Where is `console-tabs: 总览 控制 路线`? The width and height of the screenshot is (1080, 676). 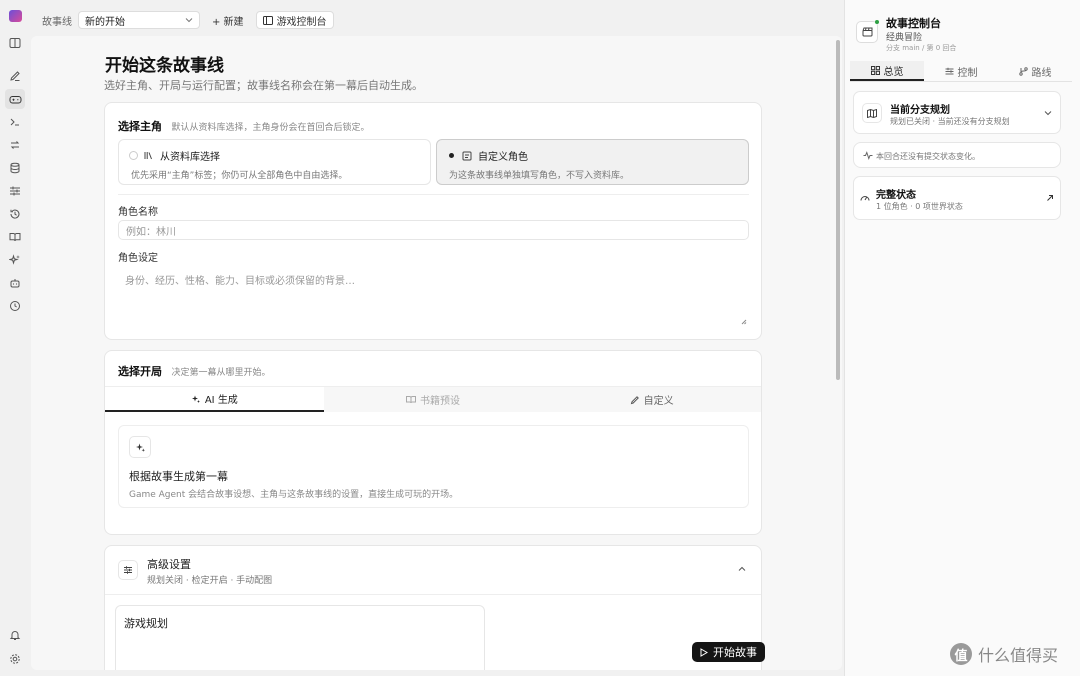 console-tabs: 总览 控制 路线 is located at coordinates (961, 71).